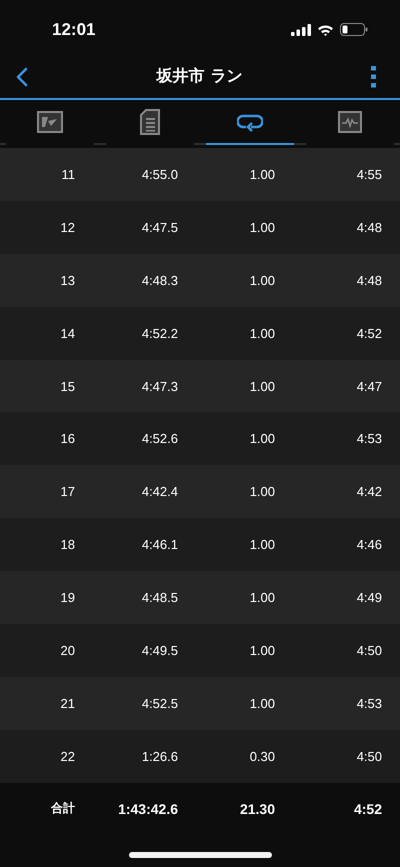  Describe the element at coordinates (159, 174) in the screenshot. I see `lap-time: 4:55.0` at that location.